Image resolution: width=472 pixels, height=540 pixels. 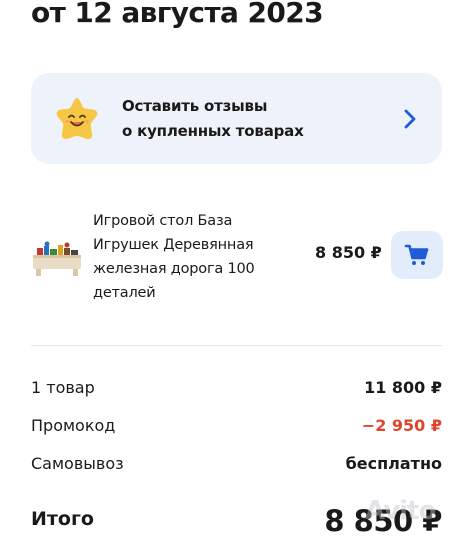 I want to click on promo-label: Промокод, so click(x=73, y=425).